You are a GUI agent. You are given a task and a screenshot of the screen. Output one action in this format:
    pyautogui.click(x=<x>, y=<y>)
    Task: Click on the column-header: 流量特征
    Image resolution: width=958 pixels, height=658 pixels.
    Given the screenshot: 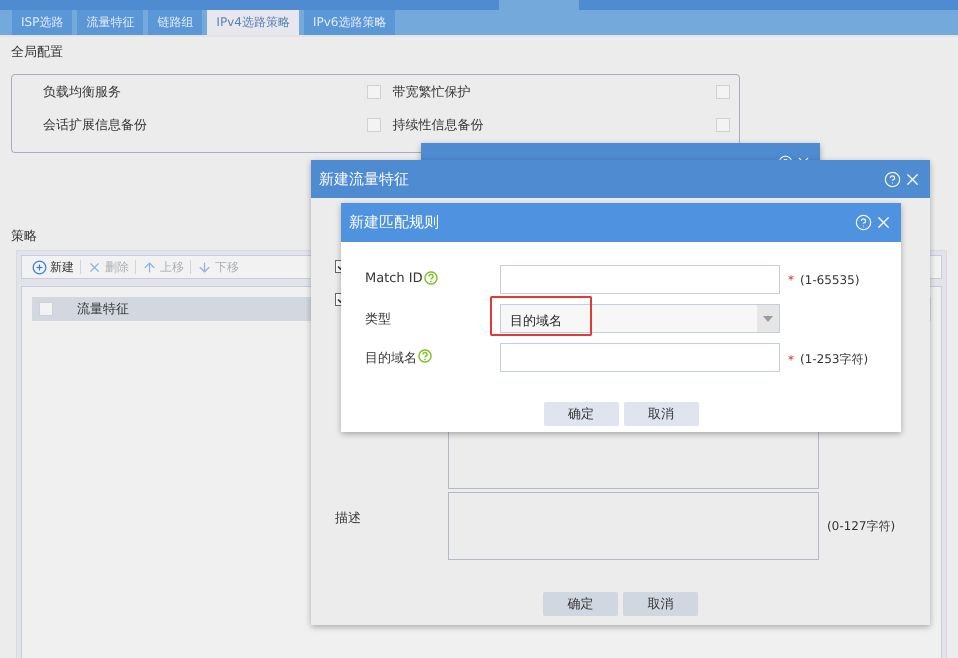 What is the action you would take?
    pyautogui.click(x=103, y=309)
    